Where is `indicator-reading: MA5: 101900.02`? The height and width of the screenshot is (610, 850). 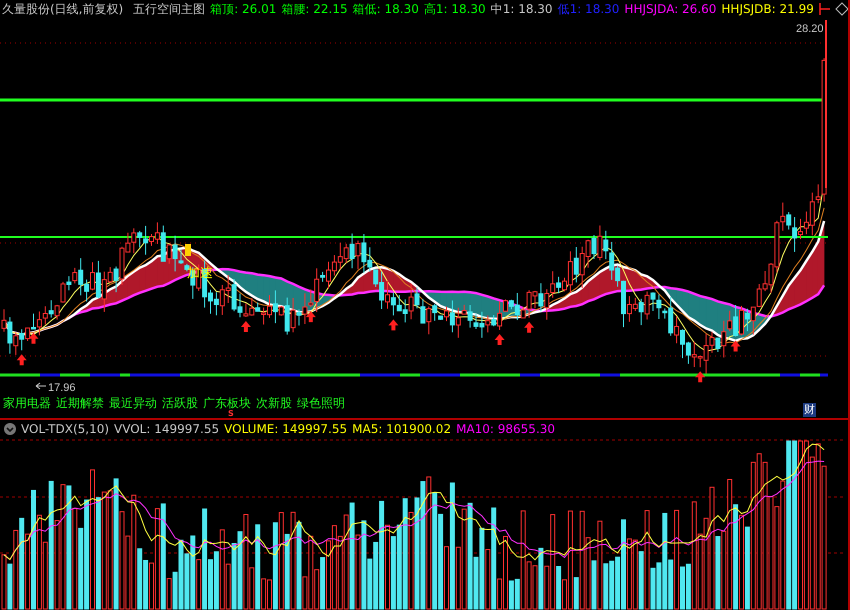 indicator-reading: MA5: 101900.02 is located at coordinates (402, 429).